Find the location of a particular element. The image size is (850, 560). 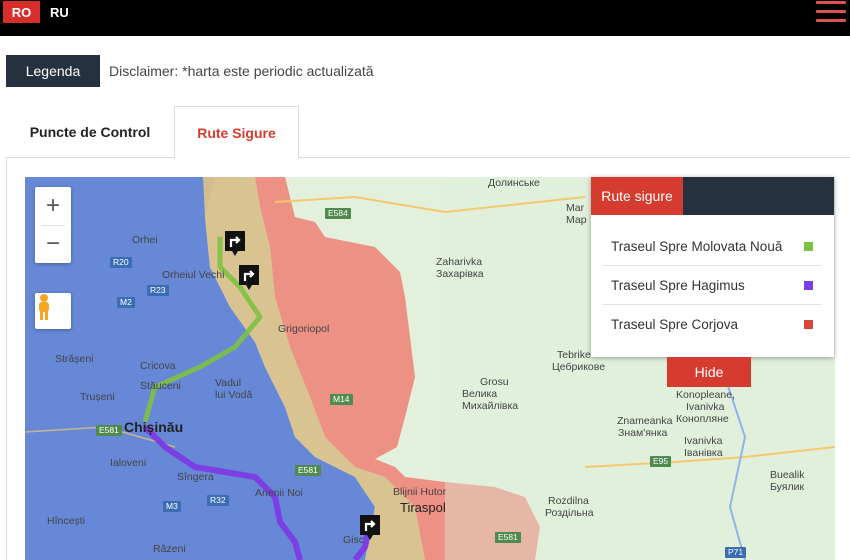

map-label: Rozdilna is located at coordinates (568, 501).